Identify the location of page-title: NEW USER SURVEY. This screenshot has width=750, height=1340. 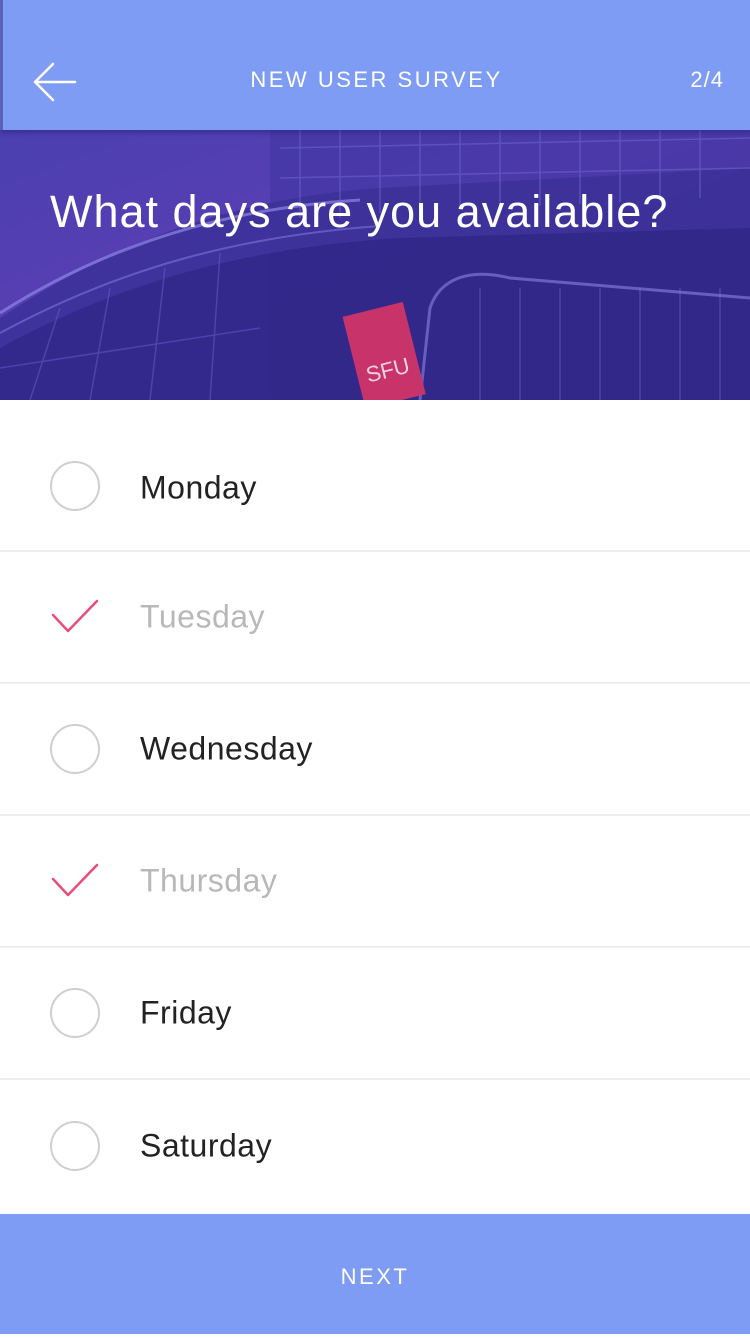
(376, 79).